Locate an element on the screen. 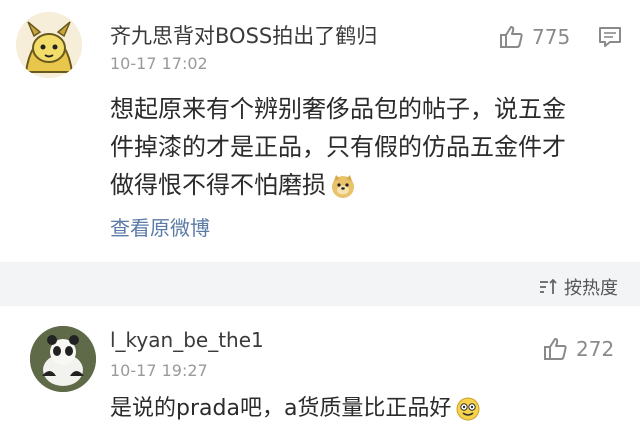  view-original-link: 查看原微博 is located at coordinates (160, 226).